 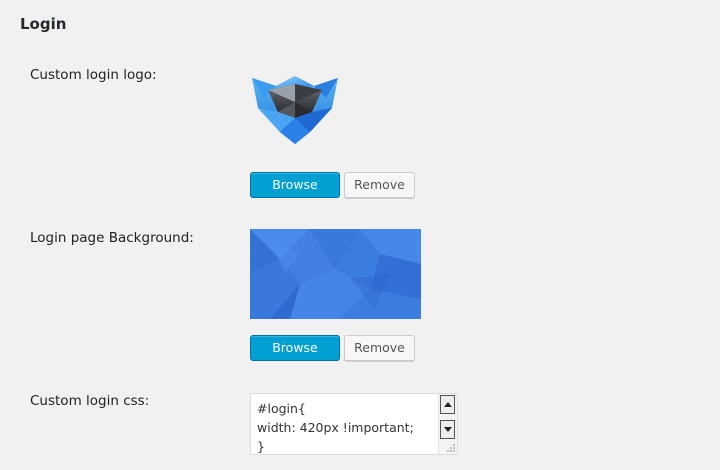 I want to click on background-preview, so click(x=335, y=274).